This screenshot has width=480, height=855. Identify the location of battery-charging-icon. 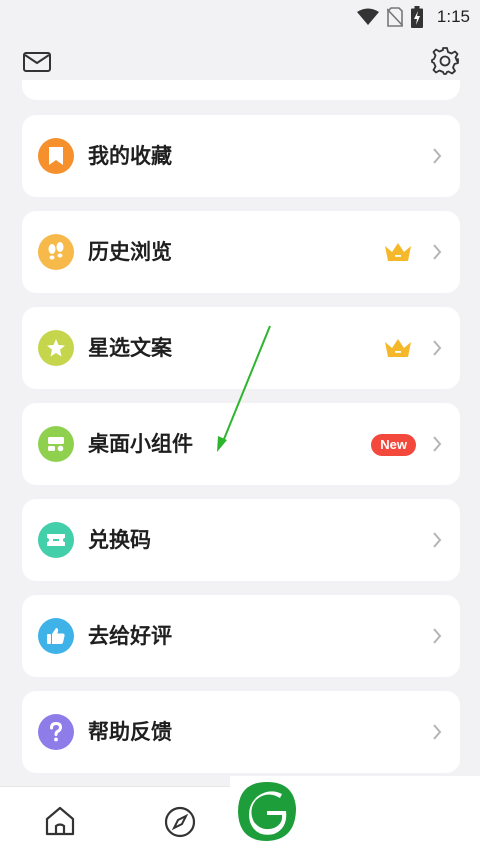
(416, 17).